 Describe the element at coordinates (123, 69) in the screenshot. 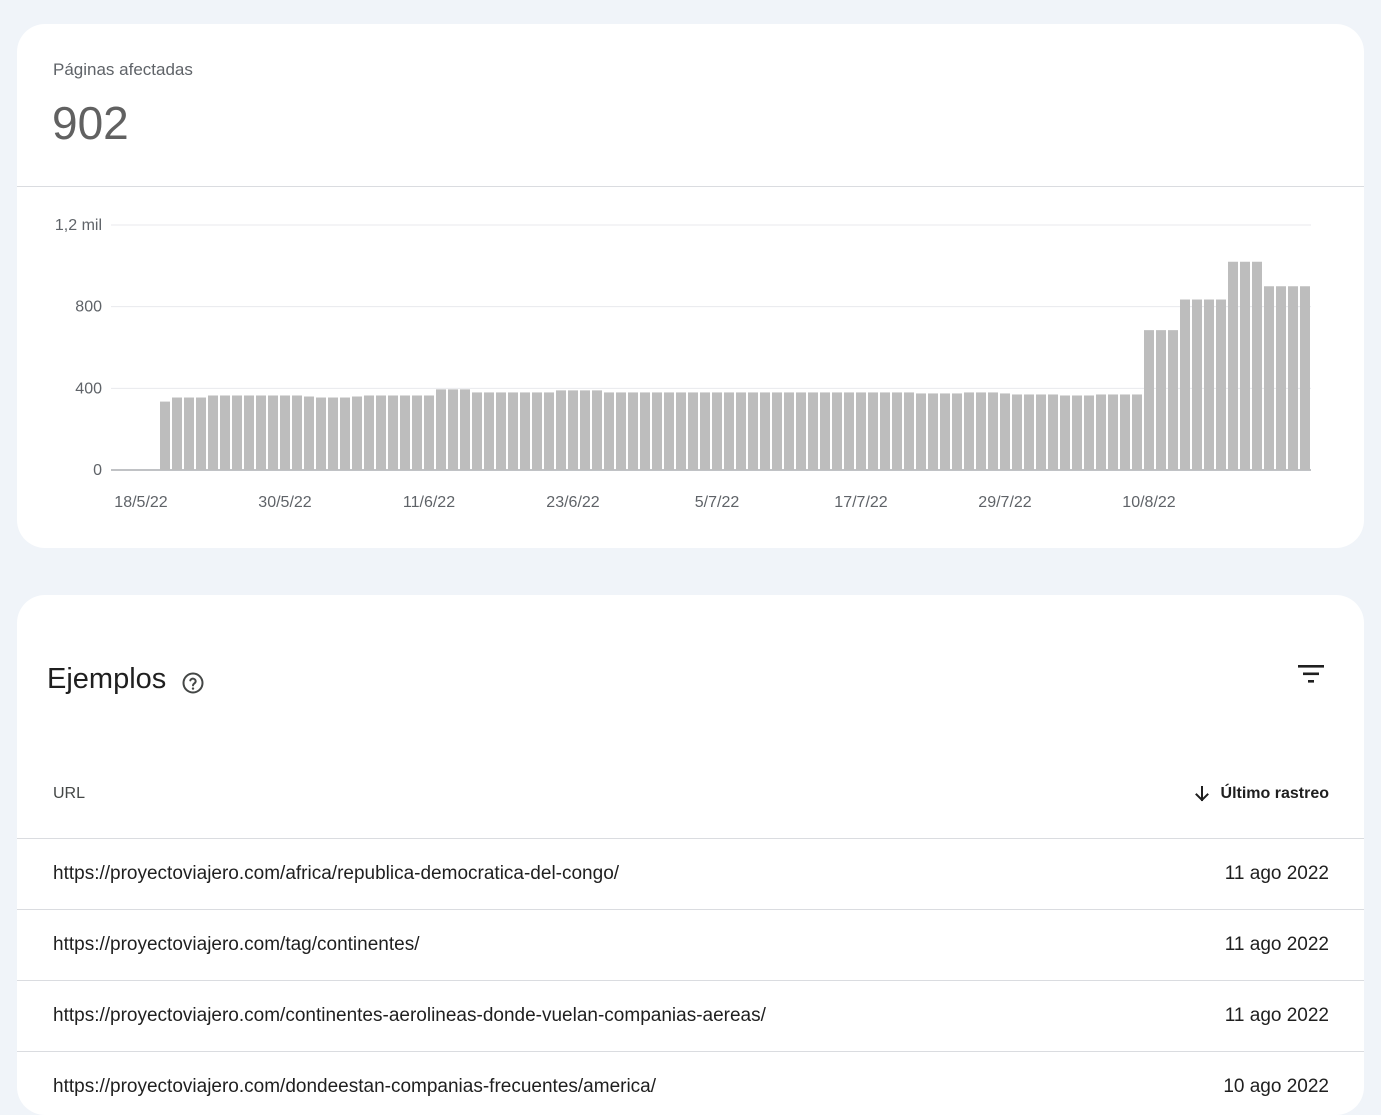

I see `metric-label: Páginas afectadas` at that location.